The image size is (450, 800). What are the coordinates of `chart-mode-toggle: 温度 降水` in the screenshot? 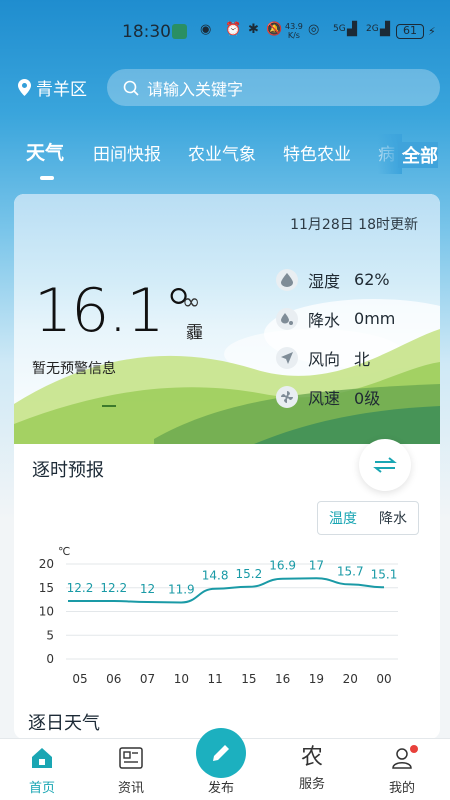 It's located at (368, 518).